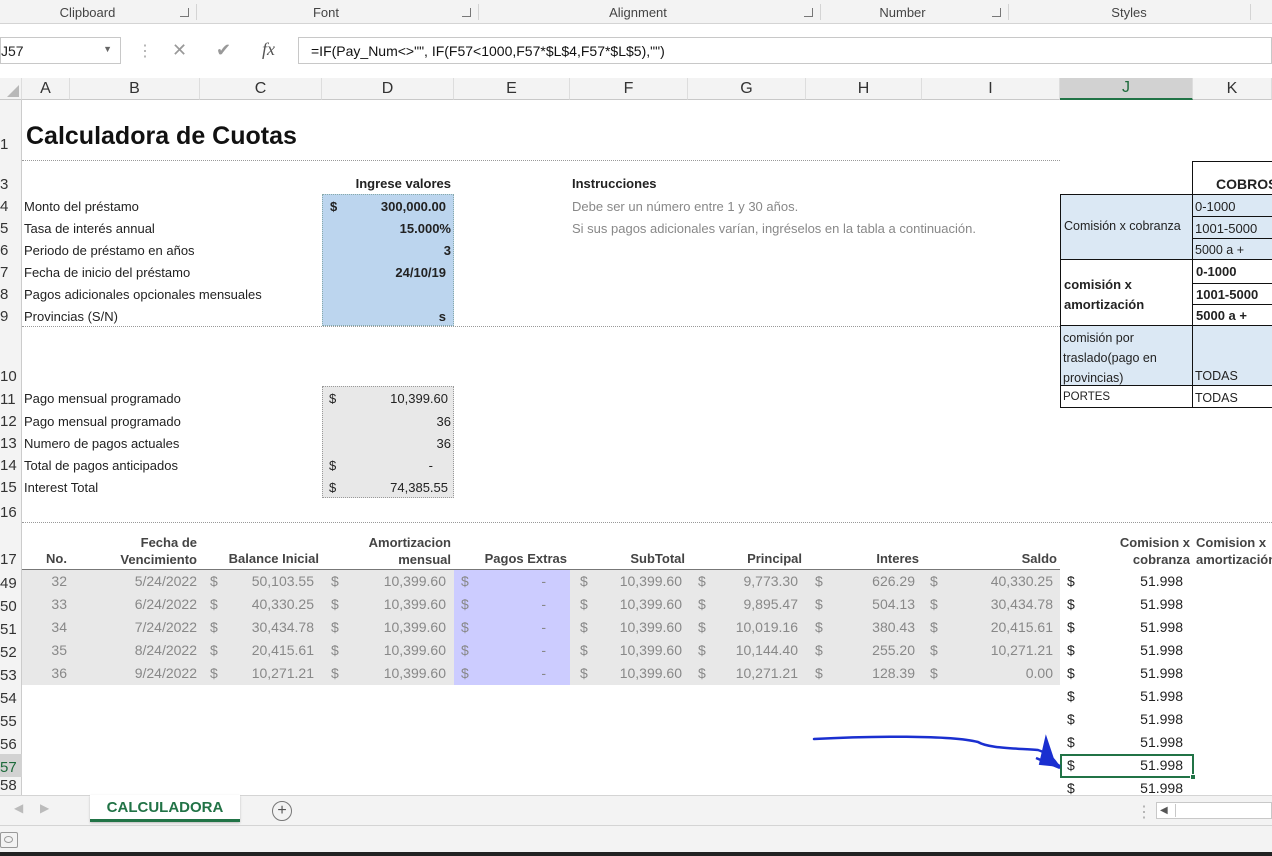 This screenshot has height=856, width=1272. What do you see at coordinates (133, 650) in the screenshot?
I see `cell-fecha: 8/24/2022` at bounding box center [133, 650].